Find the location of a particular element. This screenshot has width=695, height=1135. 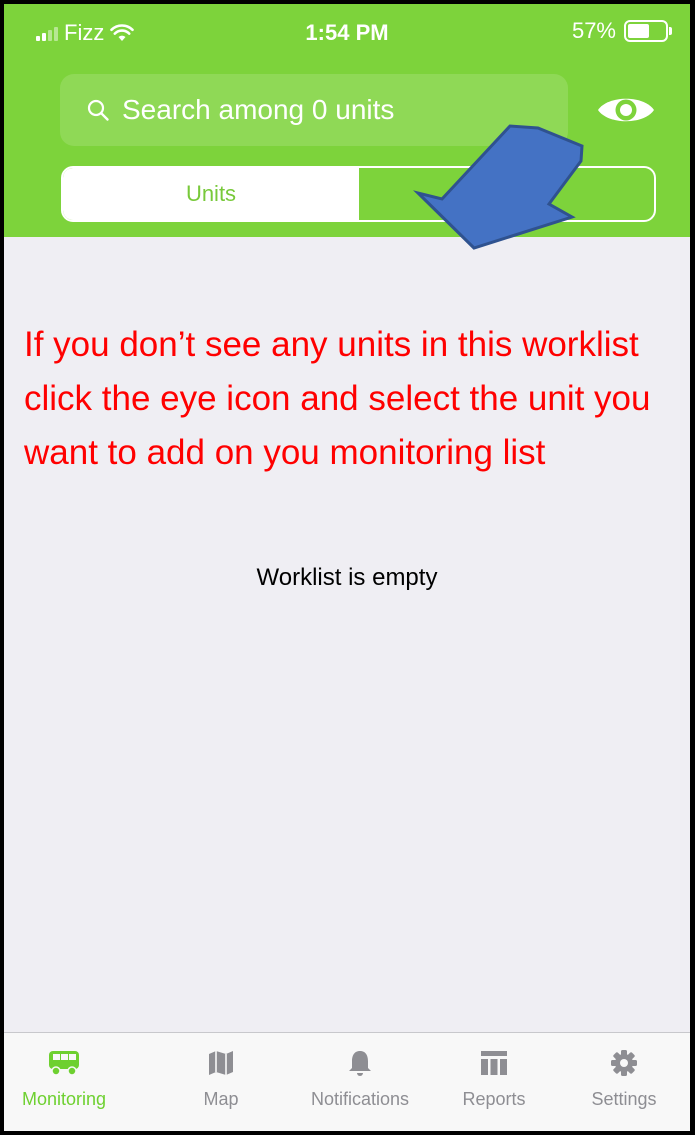

search-icon is located at coordinates (98, 110).